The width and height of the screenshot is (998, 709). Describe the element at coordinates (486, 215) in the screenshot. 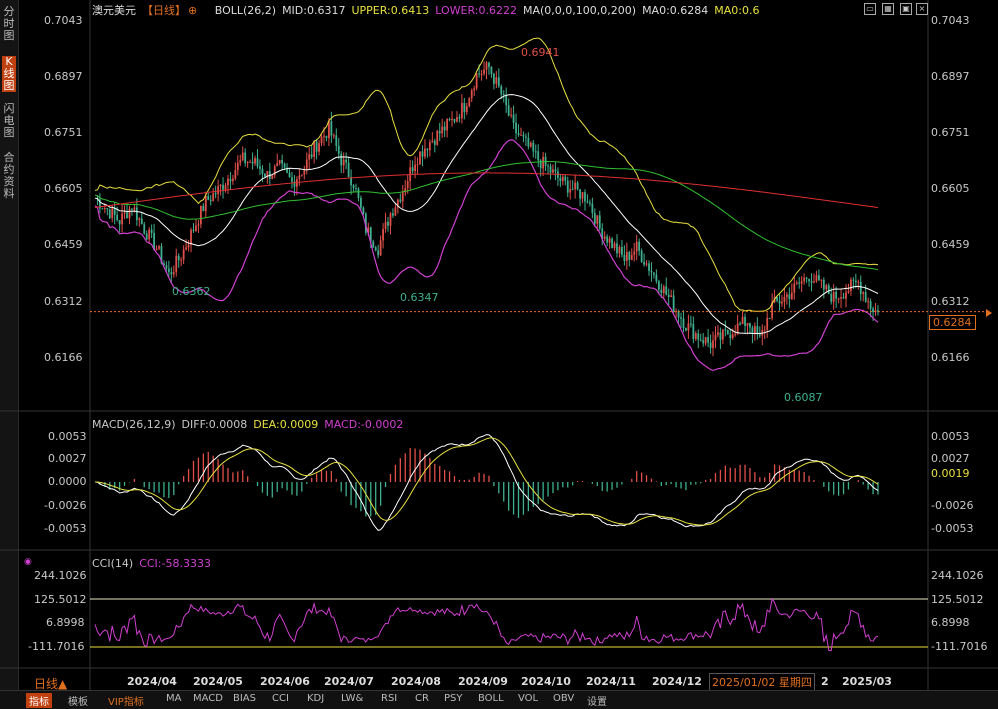

I see `ma100-line` at that location.